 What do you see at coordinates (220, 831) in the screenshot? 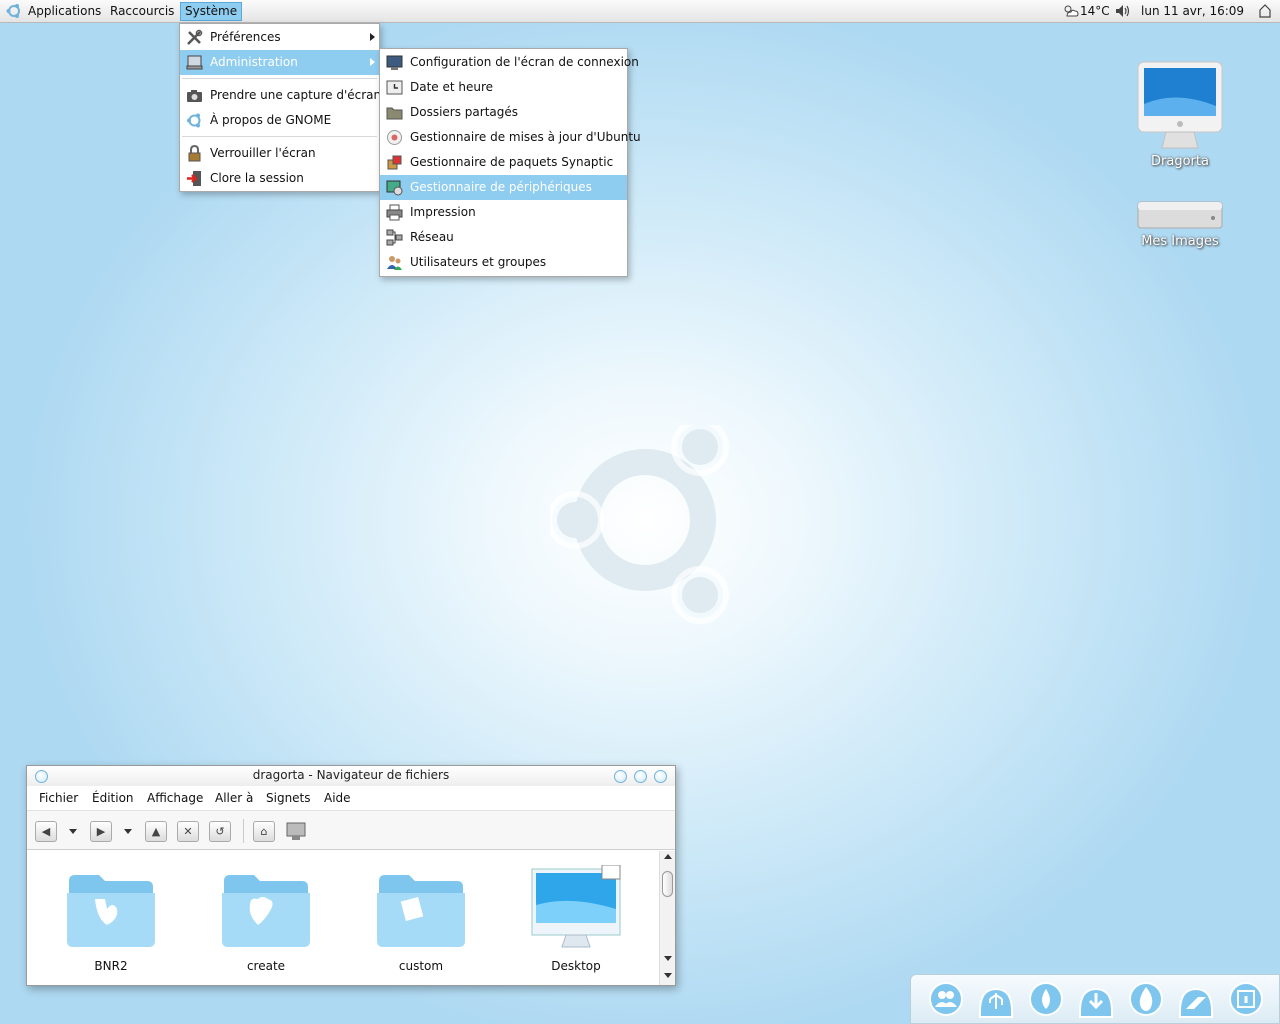
I see `reload-button: ↺` at bounding box center [220, 831].